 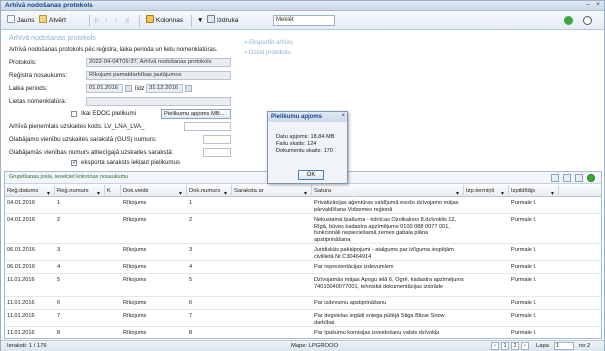 What do you see at coordinates (268, 53) in the screenshot?
I see `delete-protocol-link: » Dzēst protokolu` at bounding box center [268, 53].